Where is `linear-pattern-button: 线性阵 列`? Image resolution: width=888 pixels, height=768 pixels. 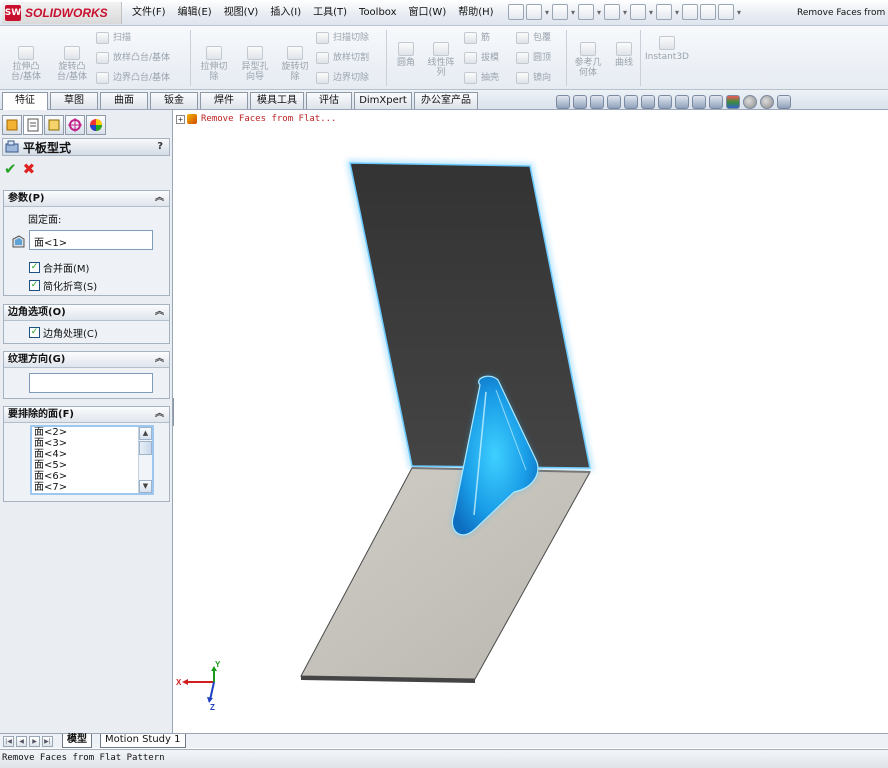 linear-pattern-button: 线性阵 列 is located at coordinates (441, 55).